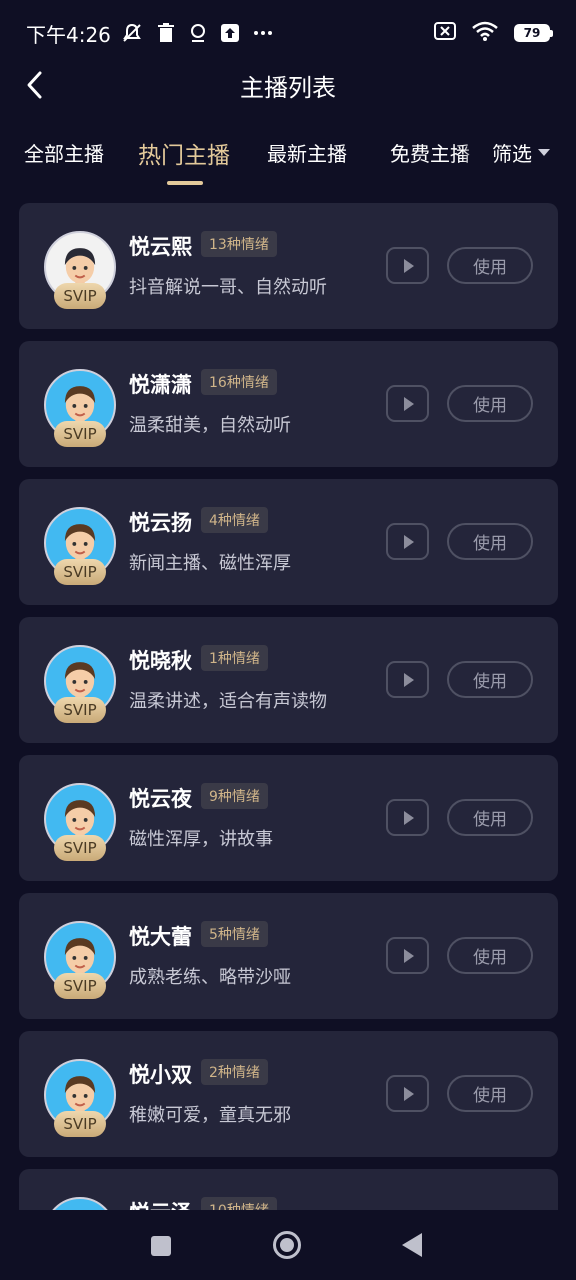  I want to click on upload-icon, so click(229, 33).